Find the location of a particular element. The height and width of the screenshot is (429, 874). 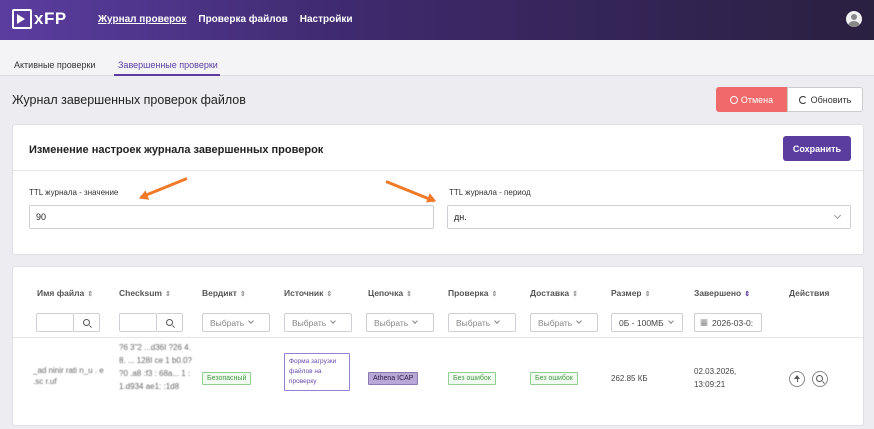

check-badge: Без ошибок is located at coordinates (472, 378).